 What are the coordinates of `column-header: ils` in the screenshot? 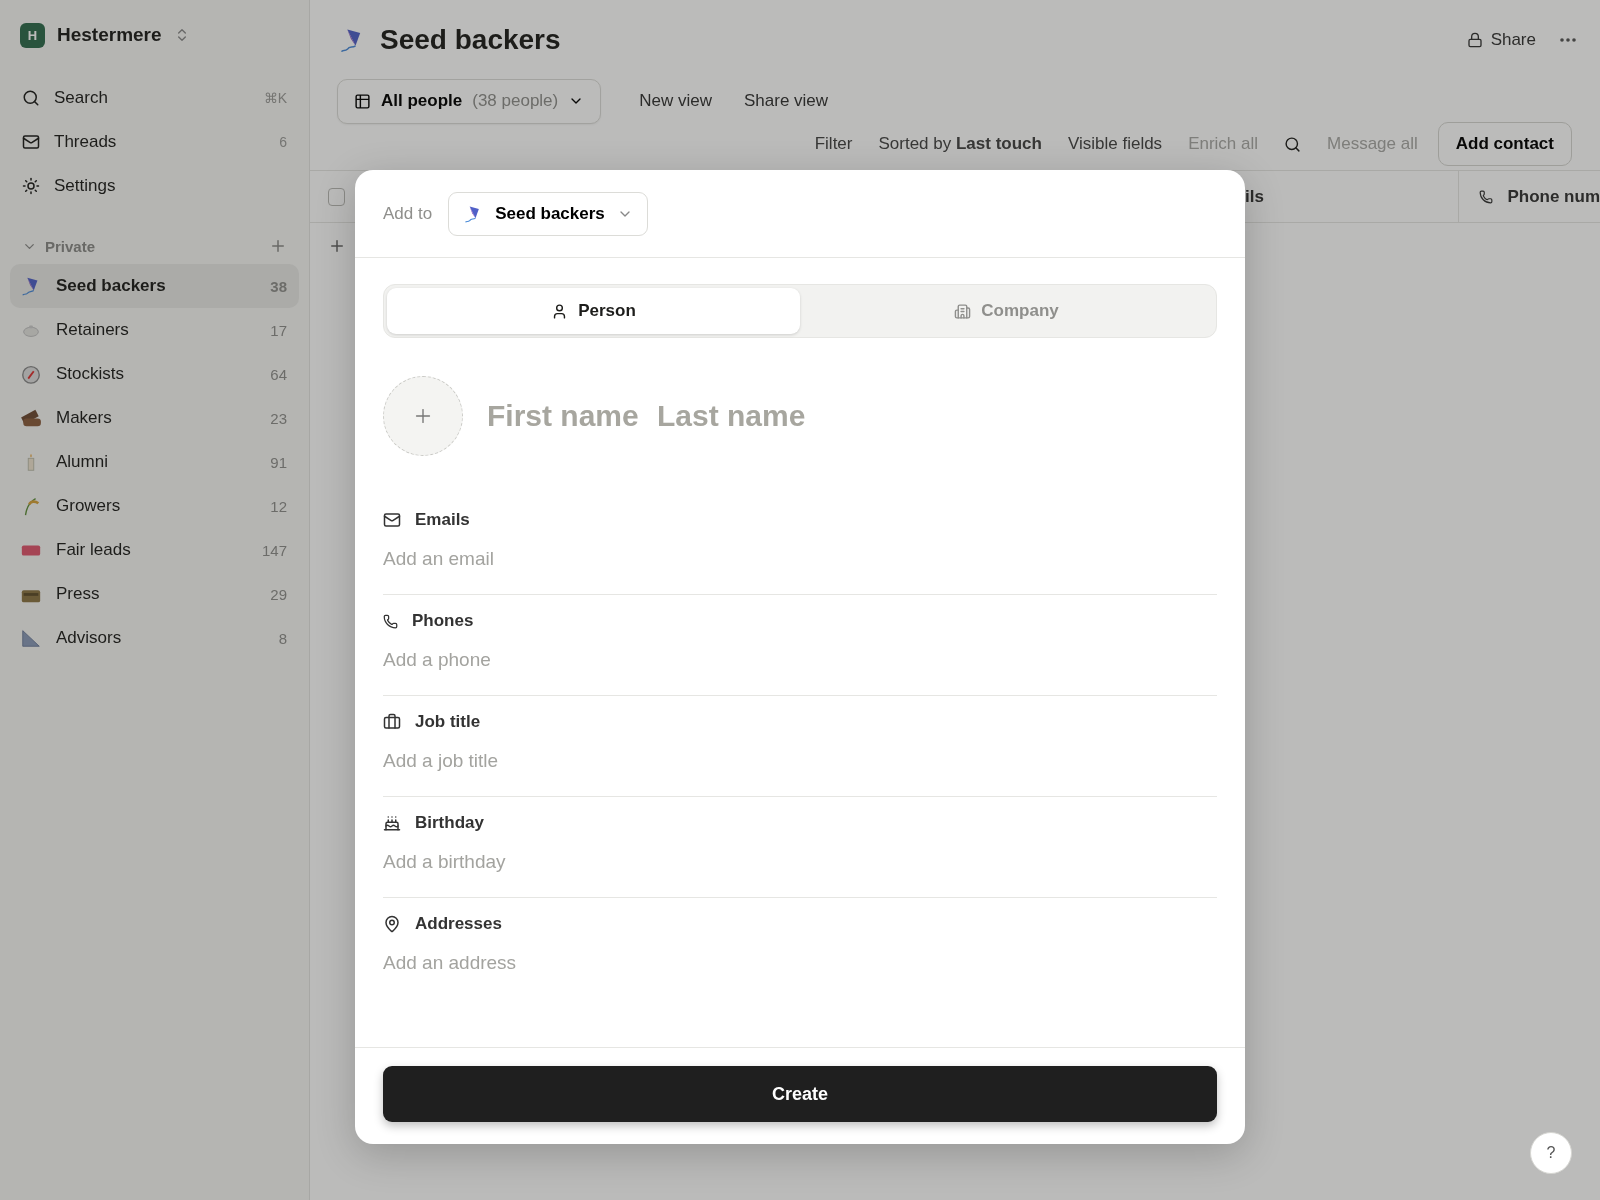 It's located at (1254, 196).